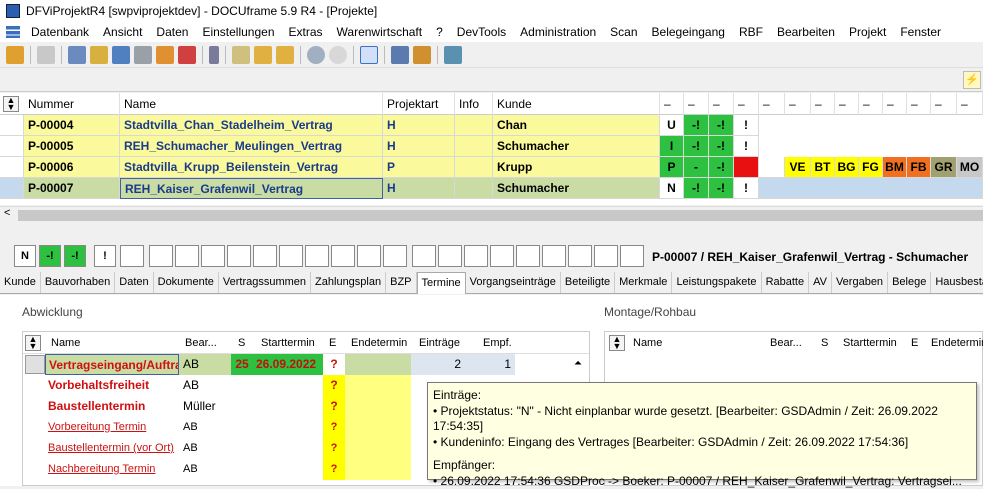  Describe the element at coordinates (263, 55) in the screenshot. I see `folder-new-icon` at that location.